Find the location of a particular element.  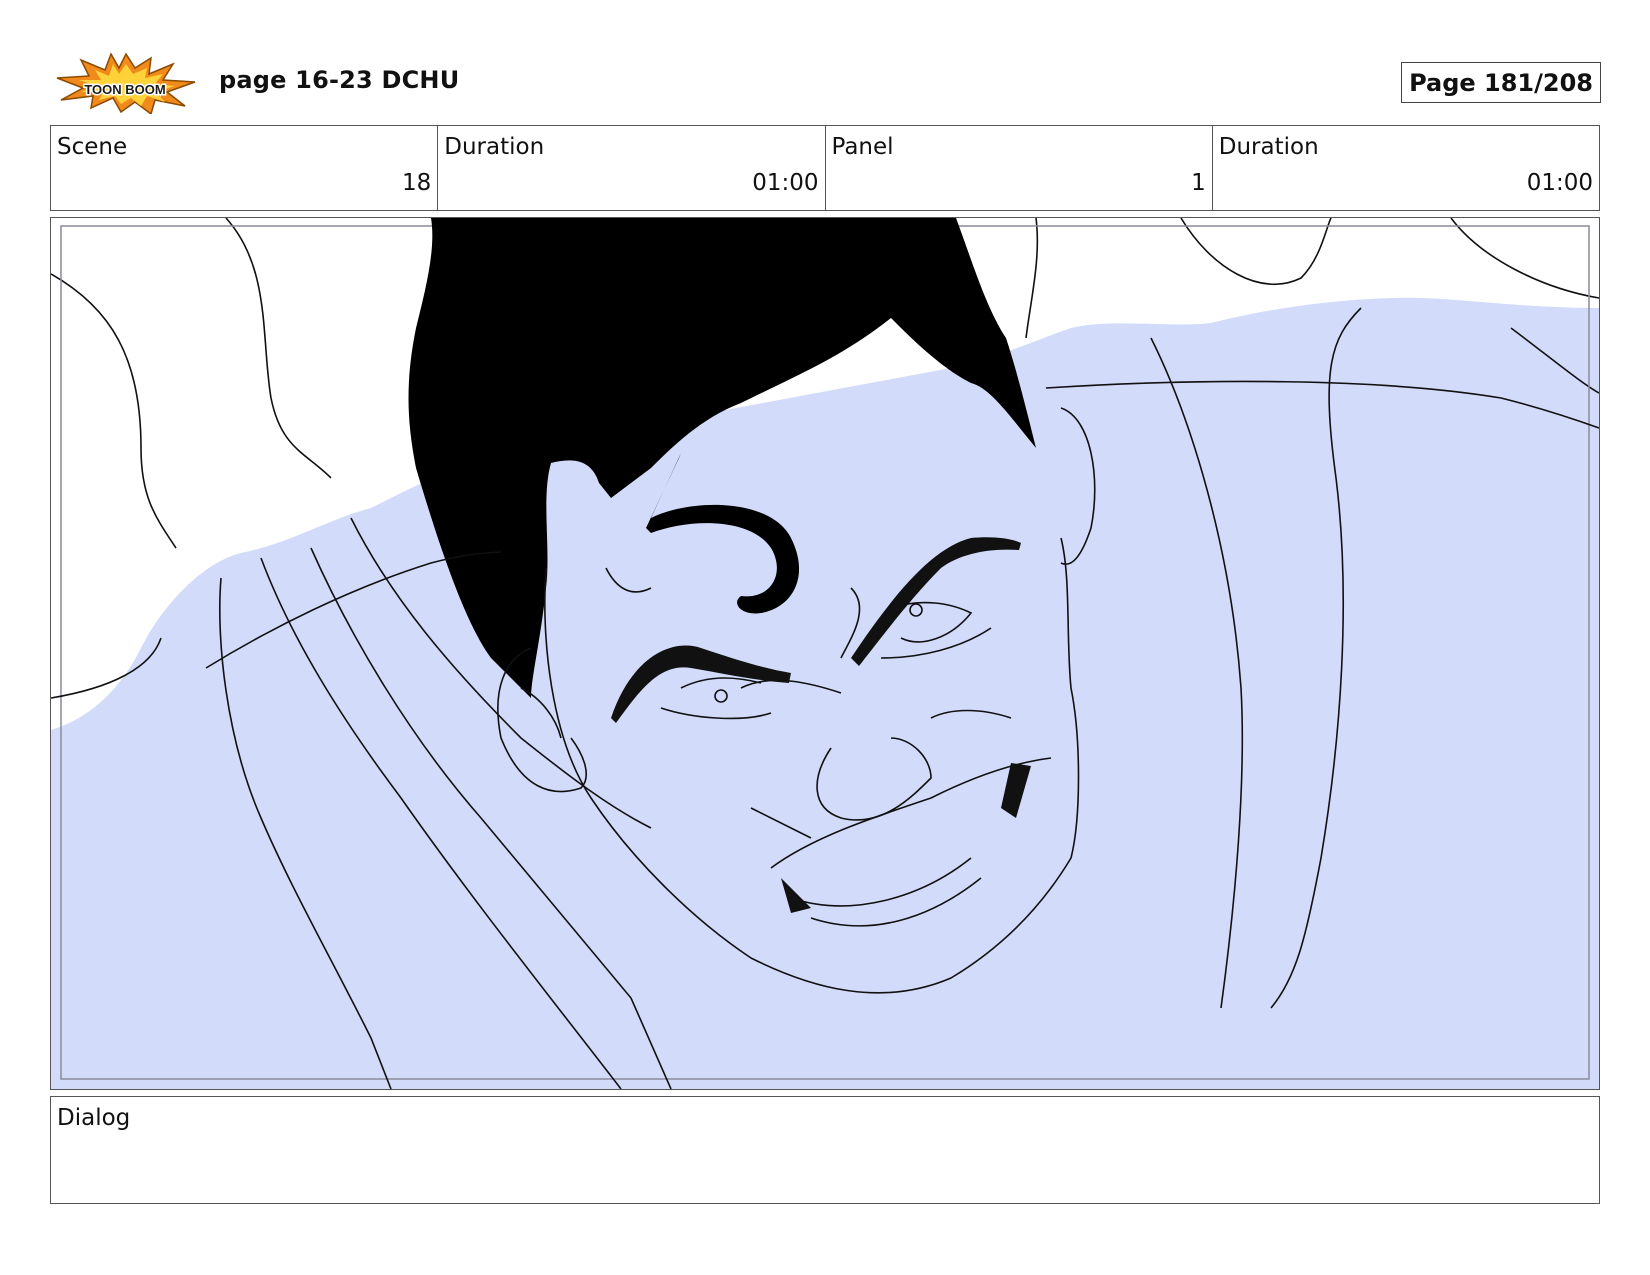

scene-label: Scene is located at coordinates (92, 147).